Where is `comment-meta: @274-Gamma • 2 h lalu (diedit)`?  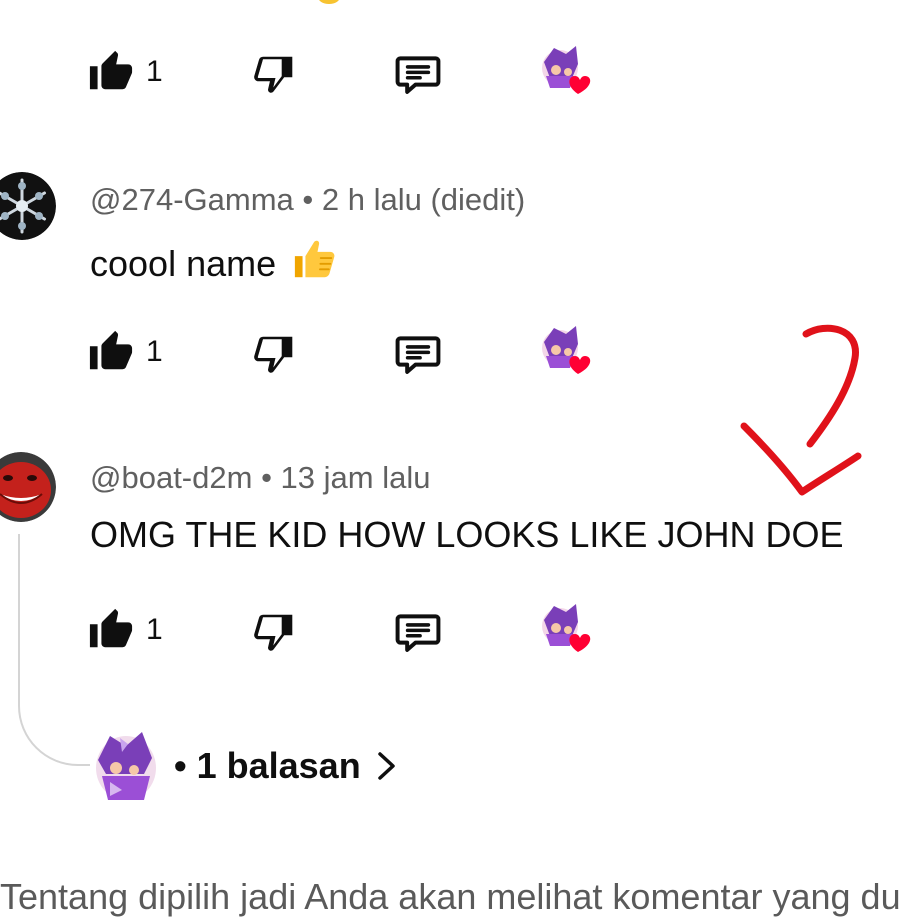 comment-meta: @274-Gamma • 2 h lalu (diedit) is located at coordinates (307, 200).